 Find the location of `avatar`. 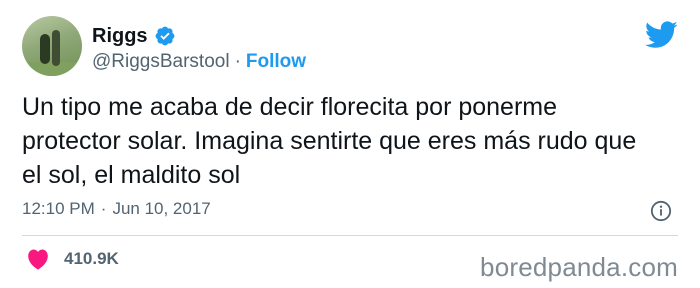

avatar is located at coordinates (52, 46).